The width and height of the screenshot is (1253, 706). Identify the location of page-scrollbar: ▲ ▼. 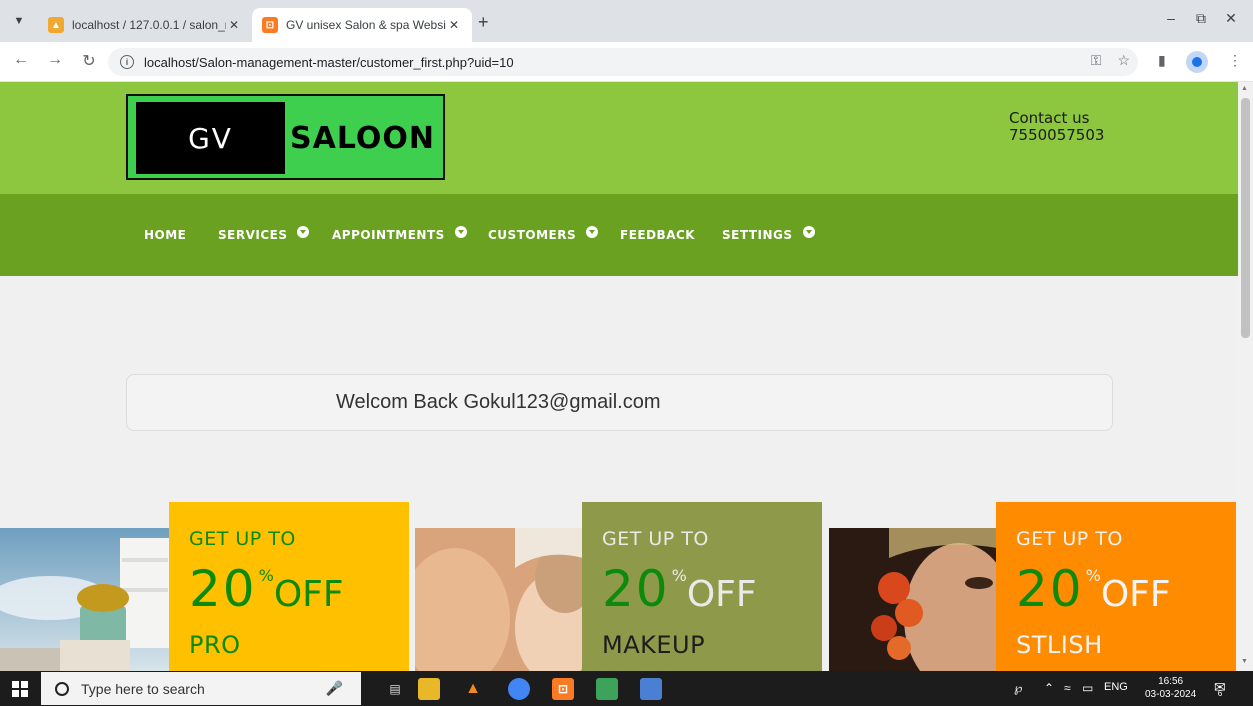
(1245, 376).